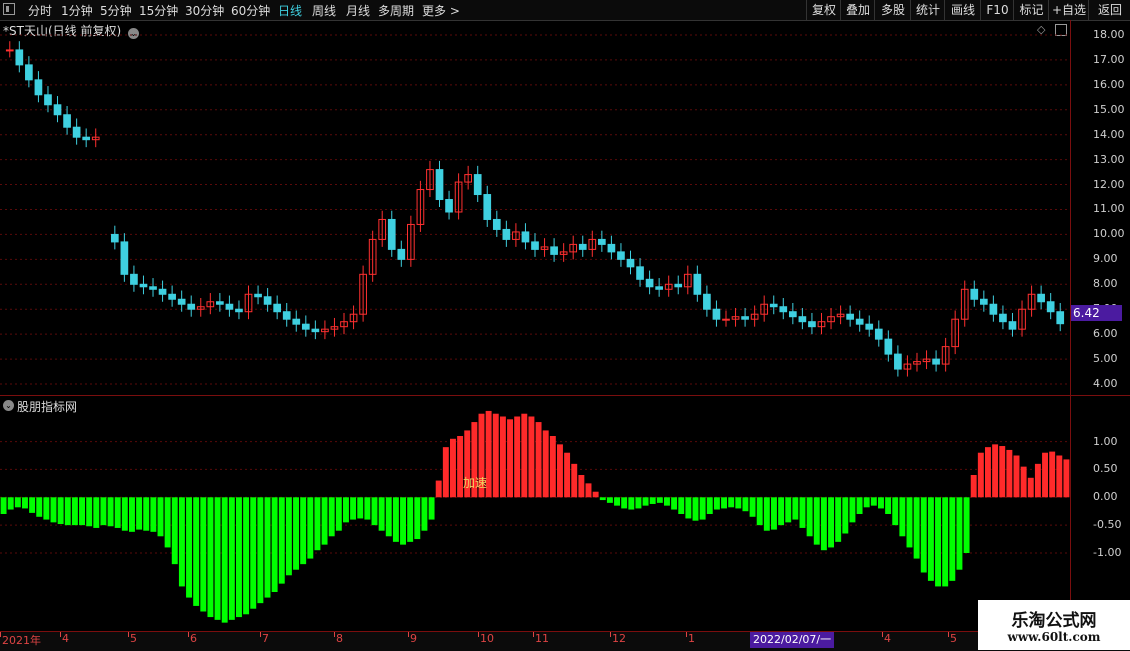 The height and width of the screenshot is (651, 1130). I want to click on date-tick-label: 5, so click(953, 638).